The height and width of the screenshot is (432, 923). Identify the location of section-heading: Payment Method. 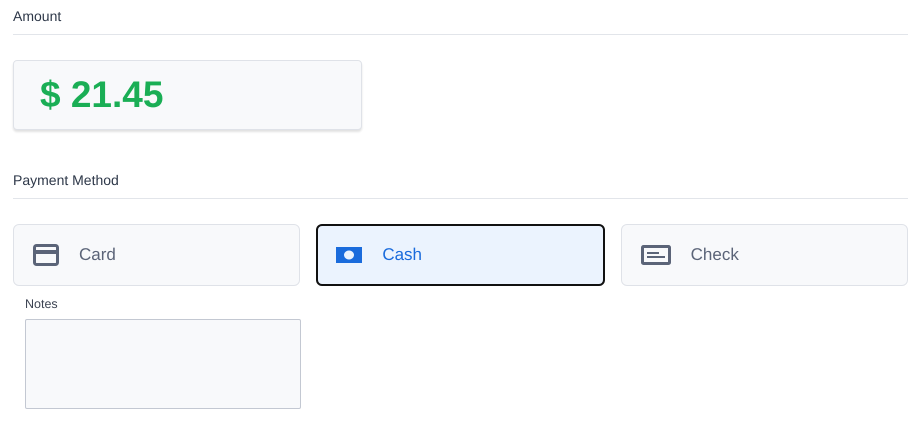
(460, 181).